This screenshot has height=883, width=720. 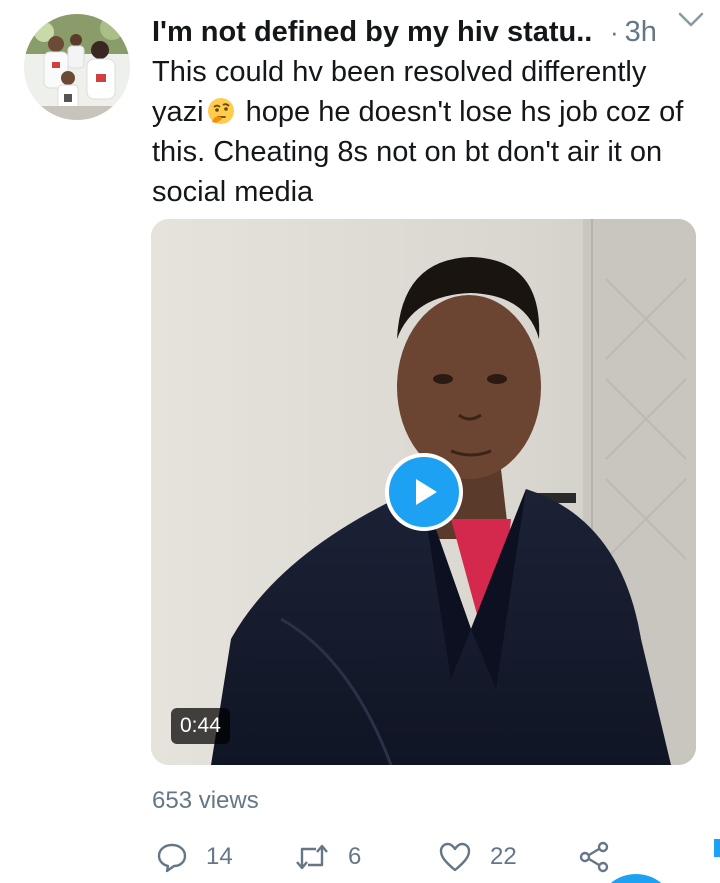 I want to click on retweet-button: 6, so click(x=327, y=857).